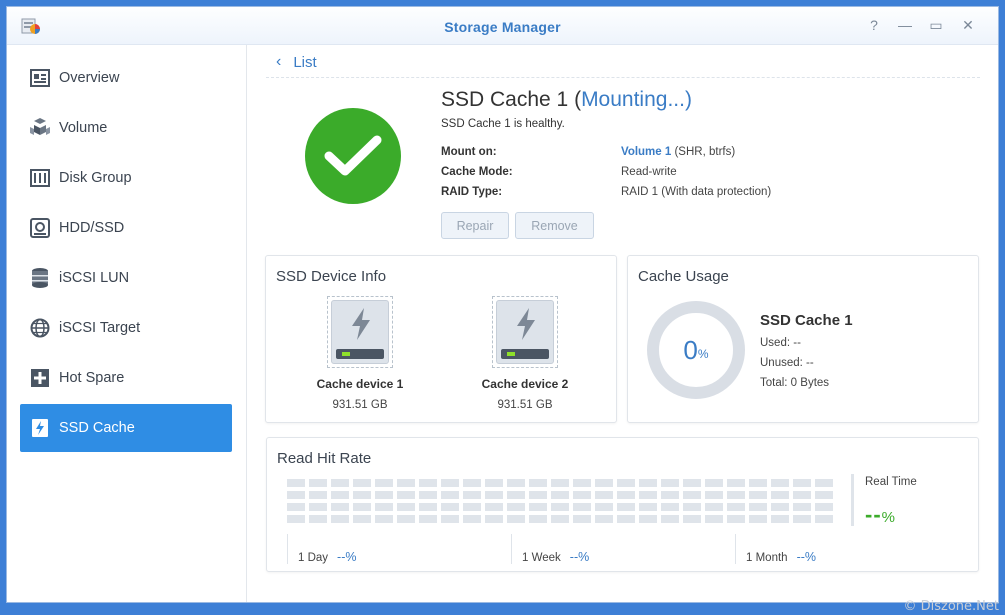 Image resolution: width=1005 pixels, height=615 pixels. What do you see at coordinates (126, 128) in the screenshot?
I see `sidebar-item-volume: Volume` at bounding box center [126, 128].